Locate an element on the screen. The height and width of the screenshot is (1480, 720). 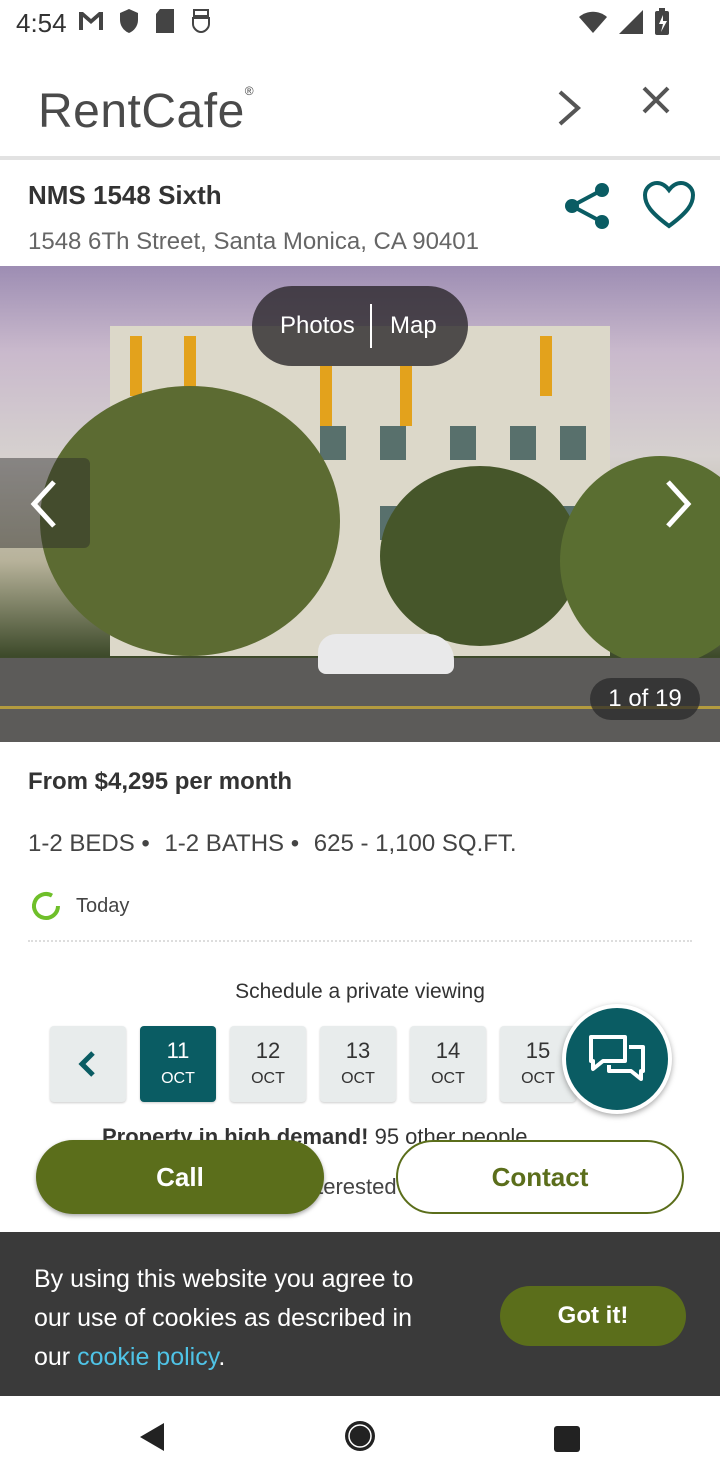
square-feet: 625 - 1,100 SQ.FT. is located at coordinates (415, 843).